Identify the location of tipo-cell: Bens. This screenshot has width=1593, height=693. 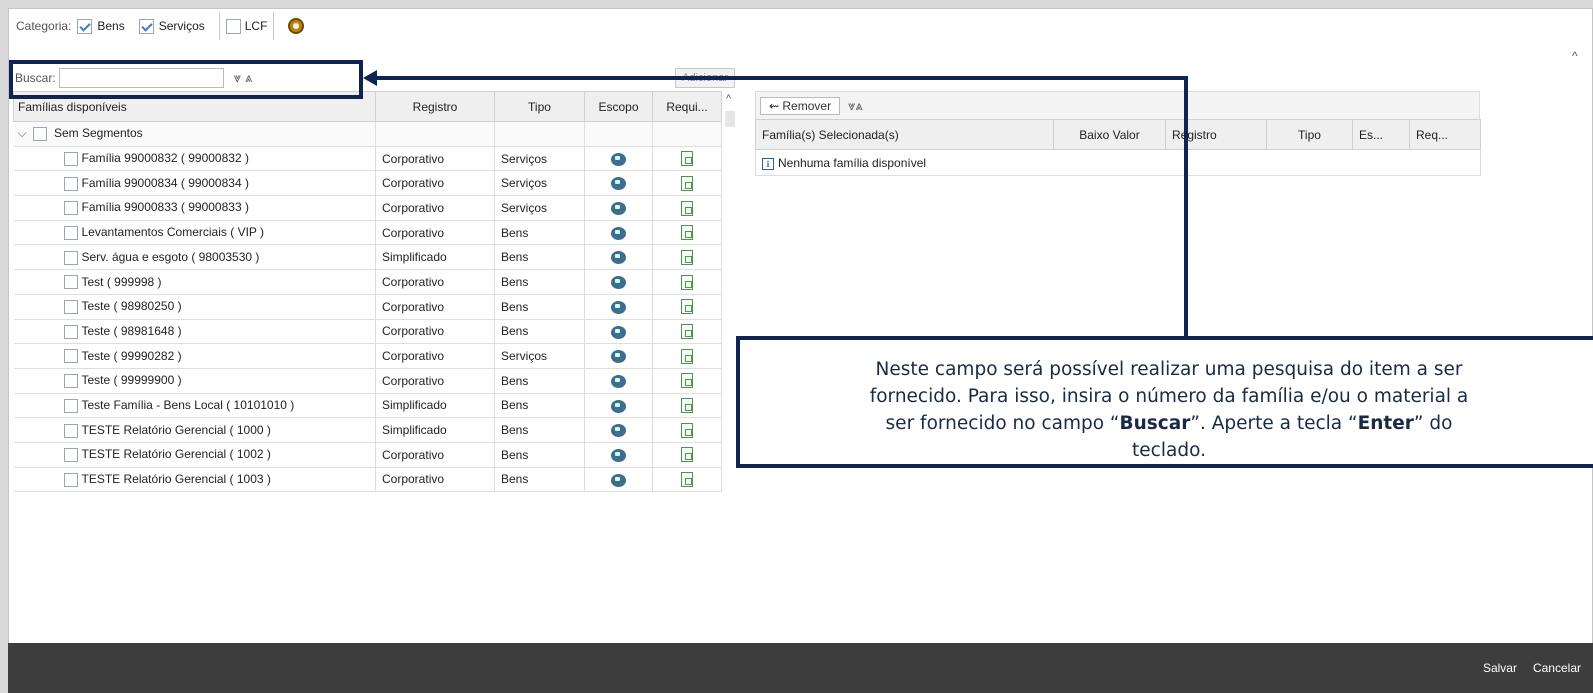
(539, 430).